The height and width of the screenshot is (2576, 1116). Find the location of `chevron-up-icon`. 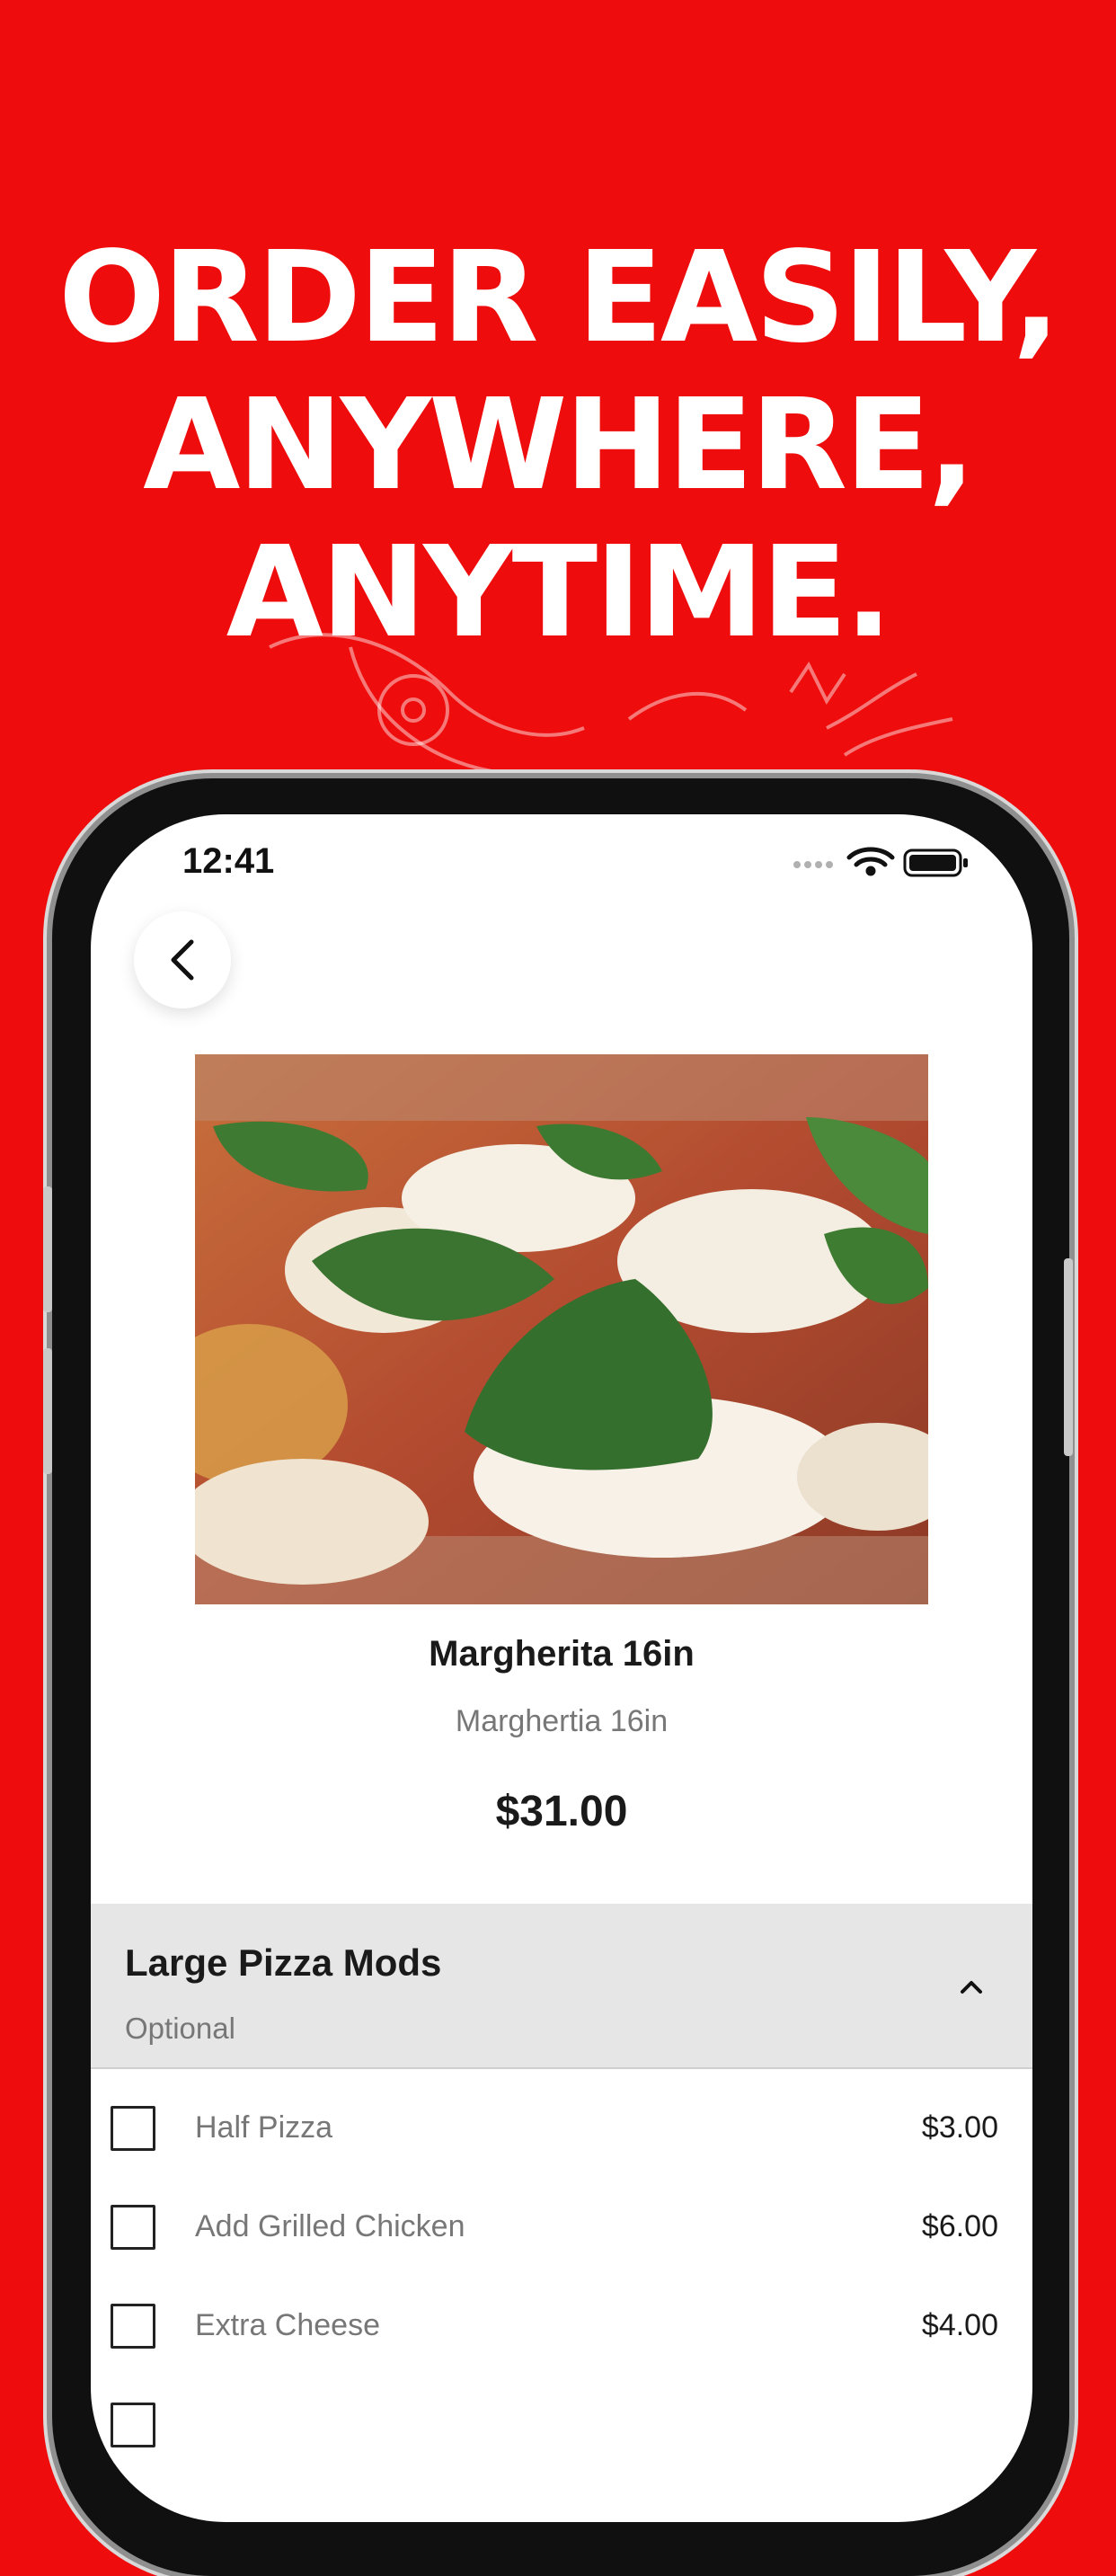

chevron-up-icon is located at coordinates (971, 1987).